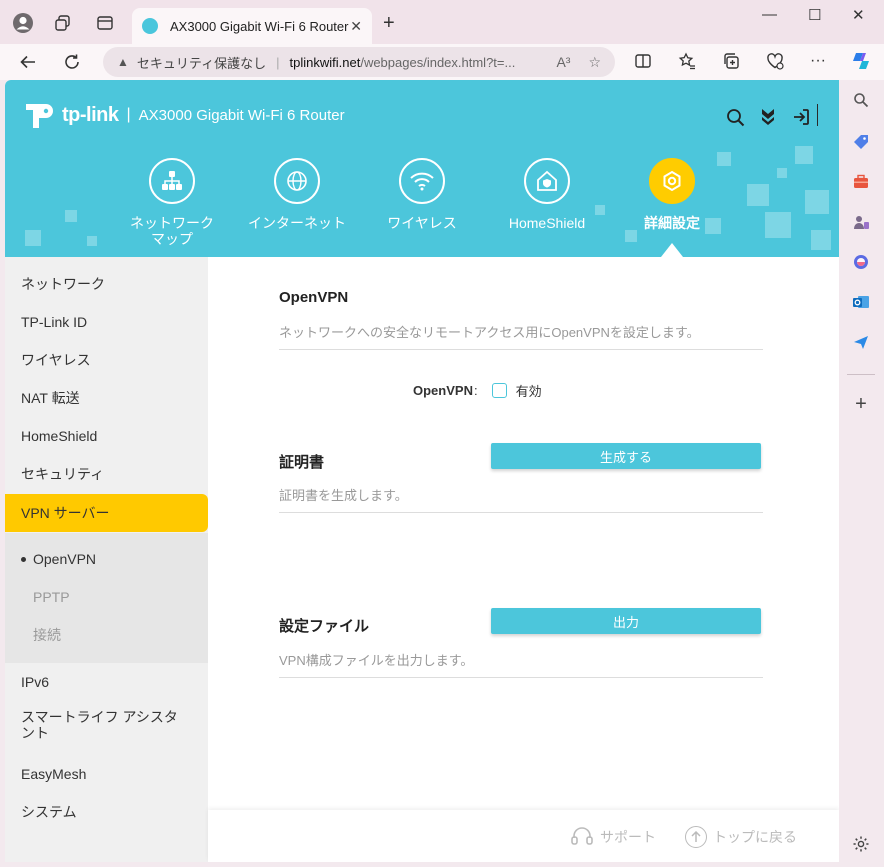  What do you see at coordinates (563, 62) in the screenshot?
I see `read-aloud-icon: A³` at bounding box center [563, 62].